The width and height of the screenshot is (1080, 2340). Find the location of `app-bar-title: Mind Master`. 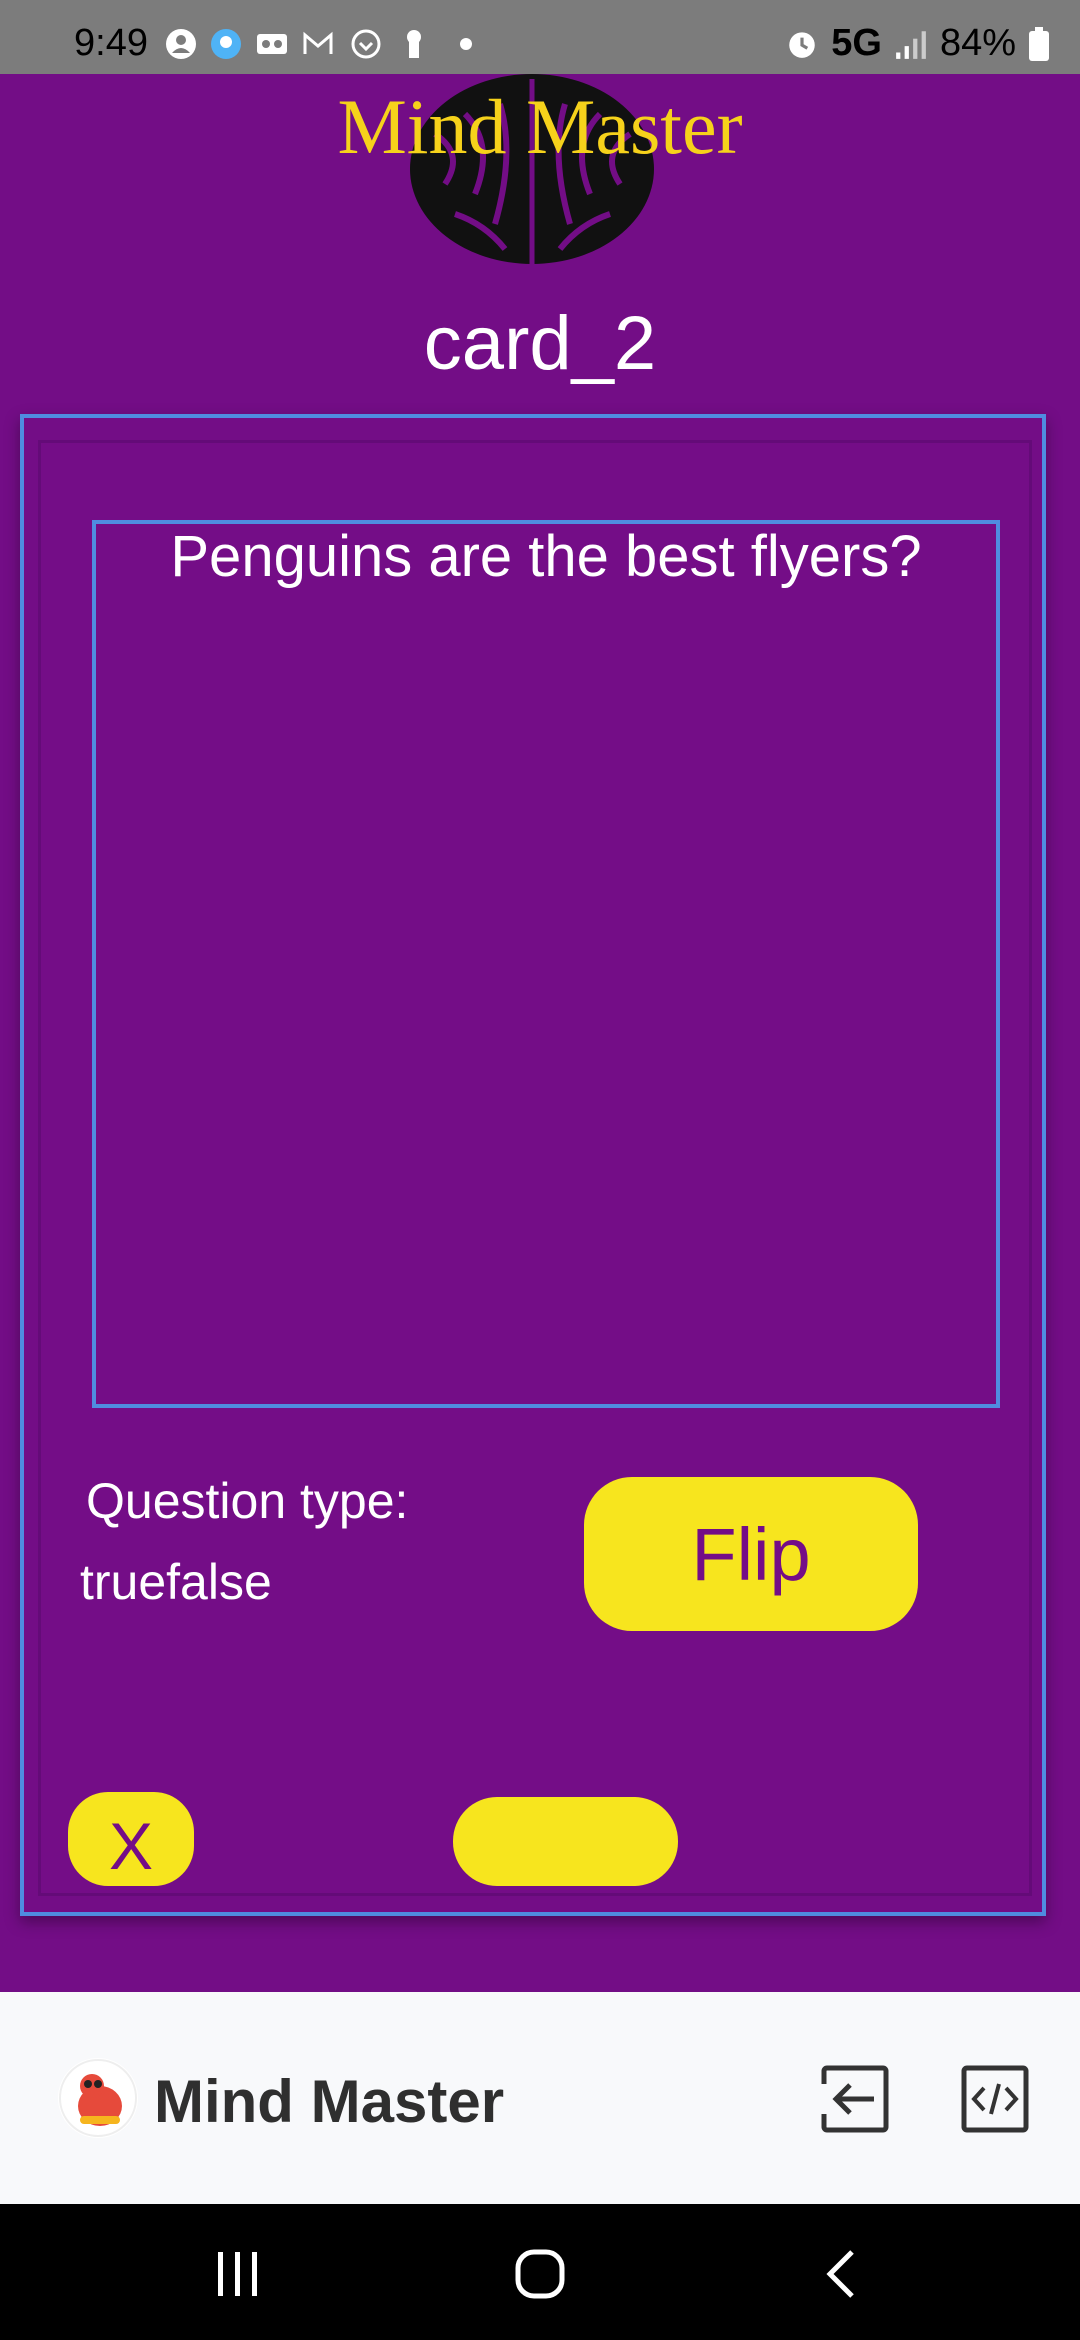

app-bar-title: Mind Master is located at coordinates (329, 2101).